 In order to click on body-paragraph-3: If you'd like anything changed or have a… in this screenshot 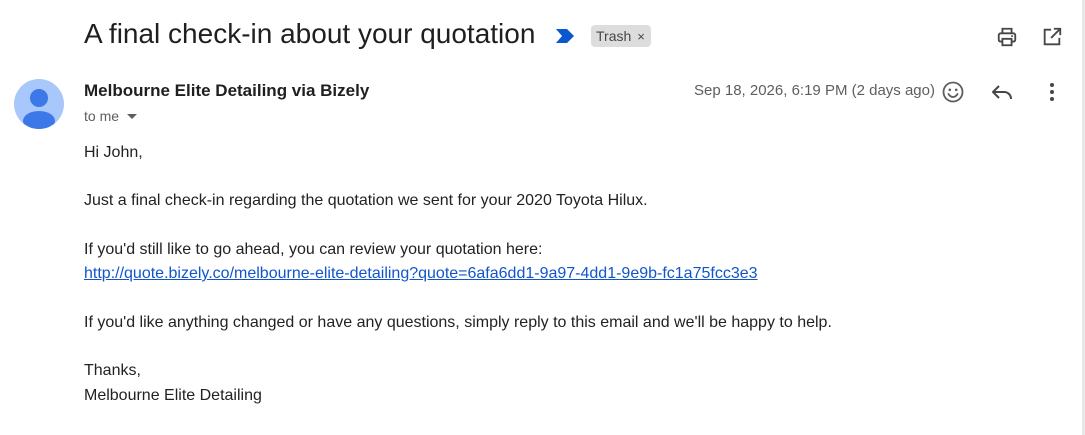, I will do `click(458, 322)`.